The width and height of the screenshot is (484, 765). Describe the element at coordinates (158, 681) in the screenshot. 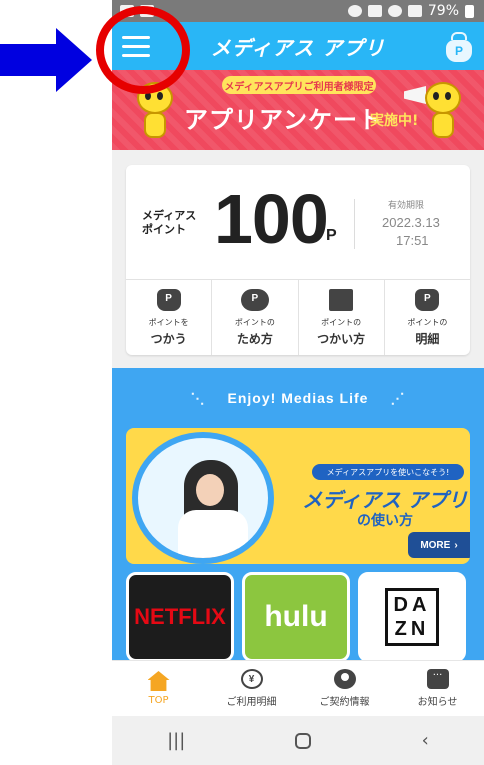

I see `home-icon` at that location.